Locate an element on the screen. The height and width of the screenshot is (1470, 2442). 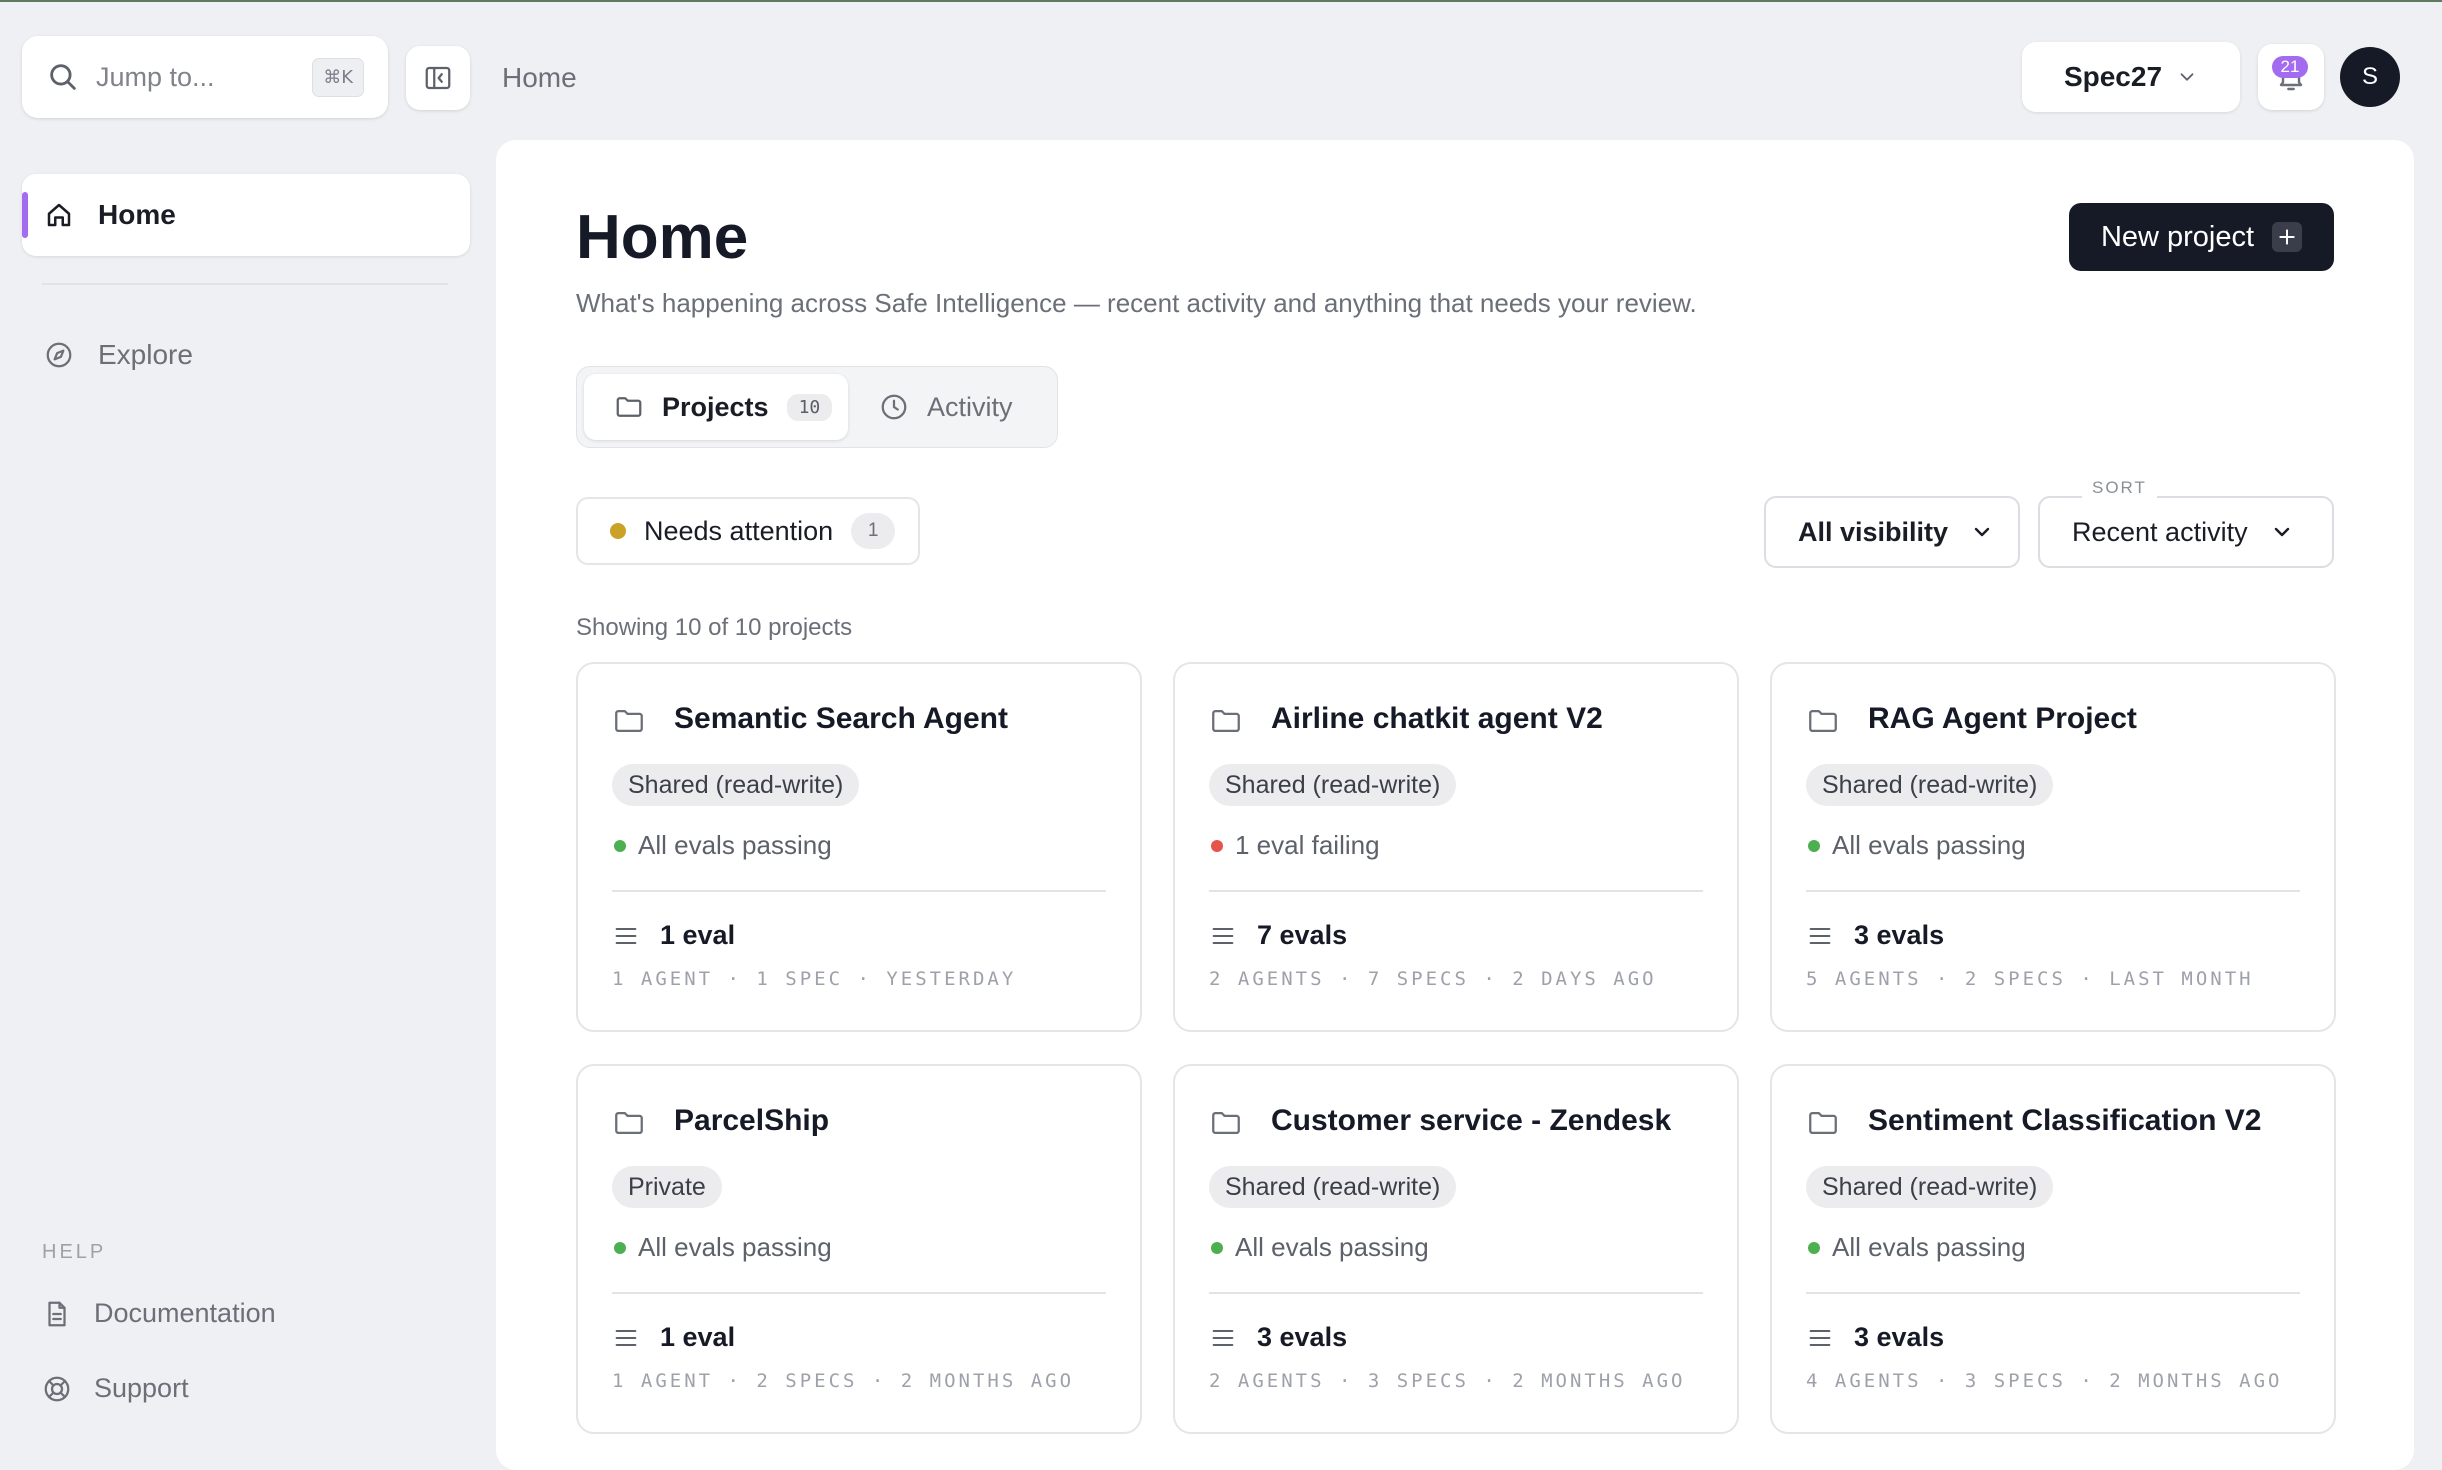
project-name: Airline chatkit agent V2 is located at coordinates (1437, 719).